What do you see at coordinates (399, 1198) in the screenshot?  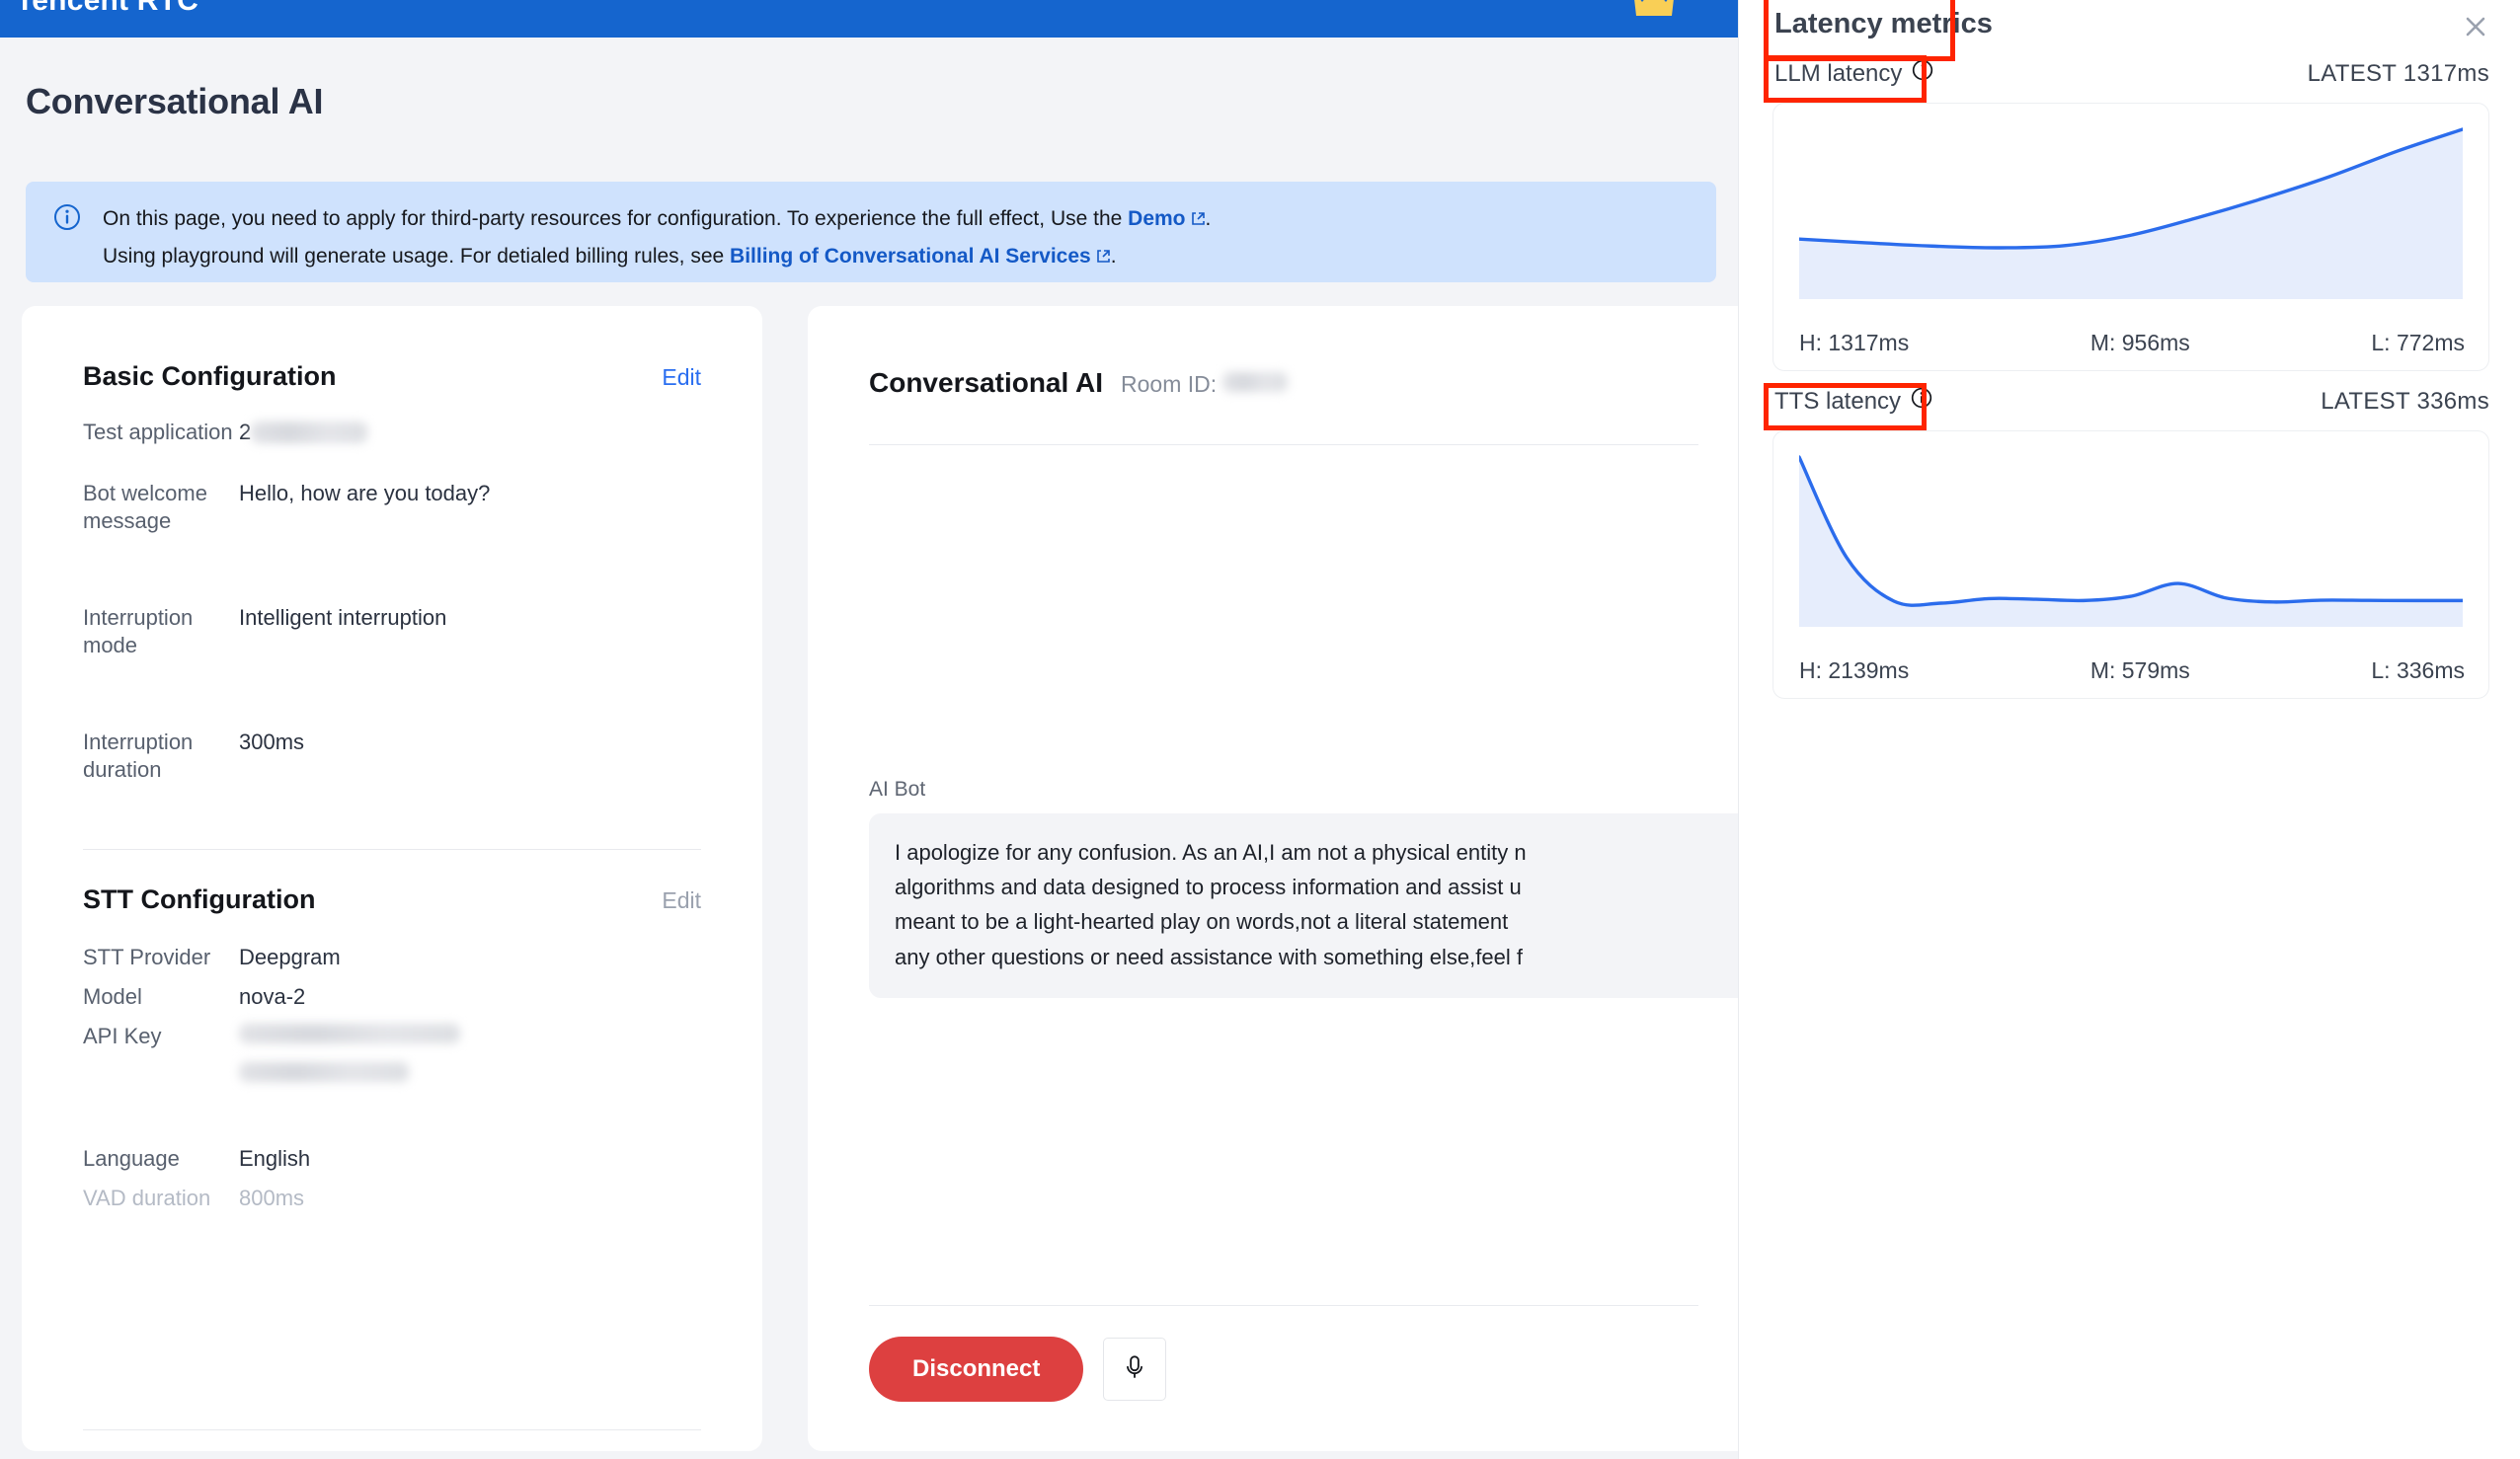 I see `row-vad-duration: VAD duration 800ms` at bounding box center [399, 1198].